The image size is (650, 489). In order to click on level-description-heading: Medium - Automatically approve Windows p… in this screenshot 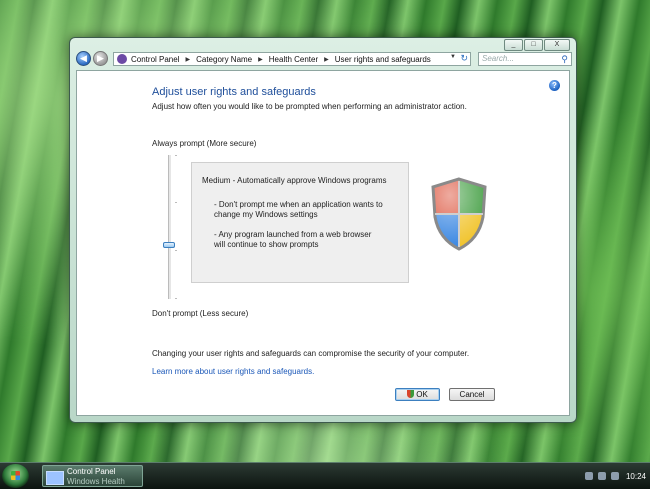, I will do `click(294, 180)`.